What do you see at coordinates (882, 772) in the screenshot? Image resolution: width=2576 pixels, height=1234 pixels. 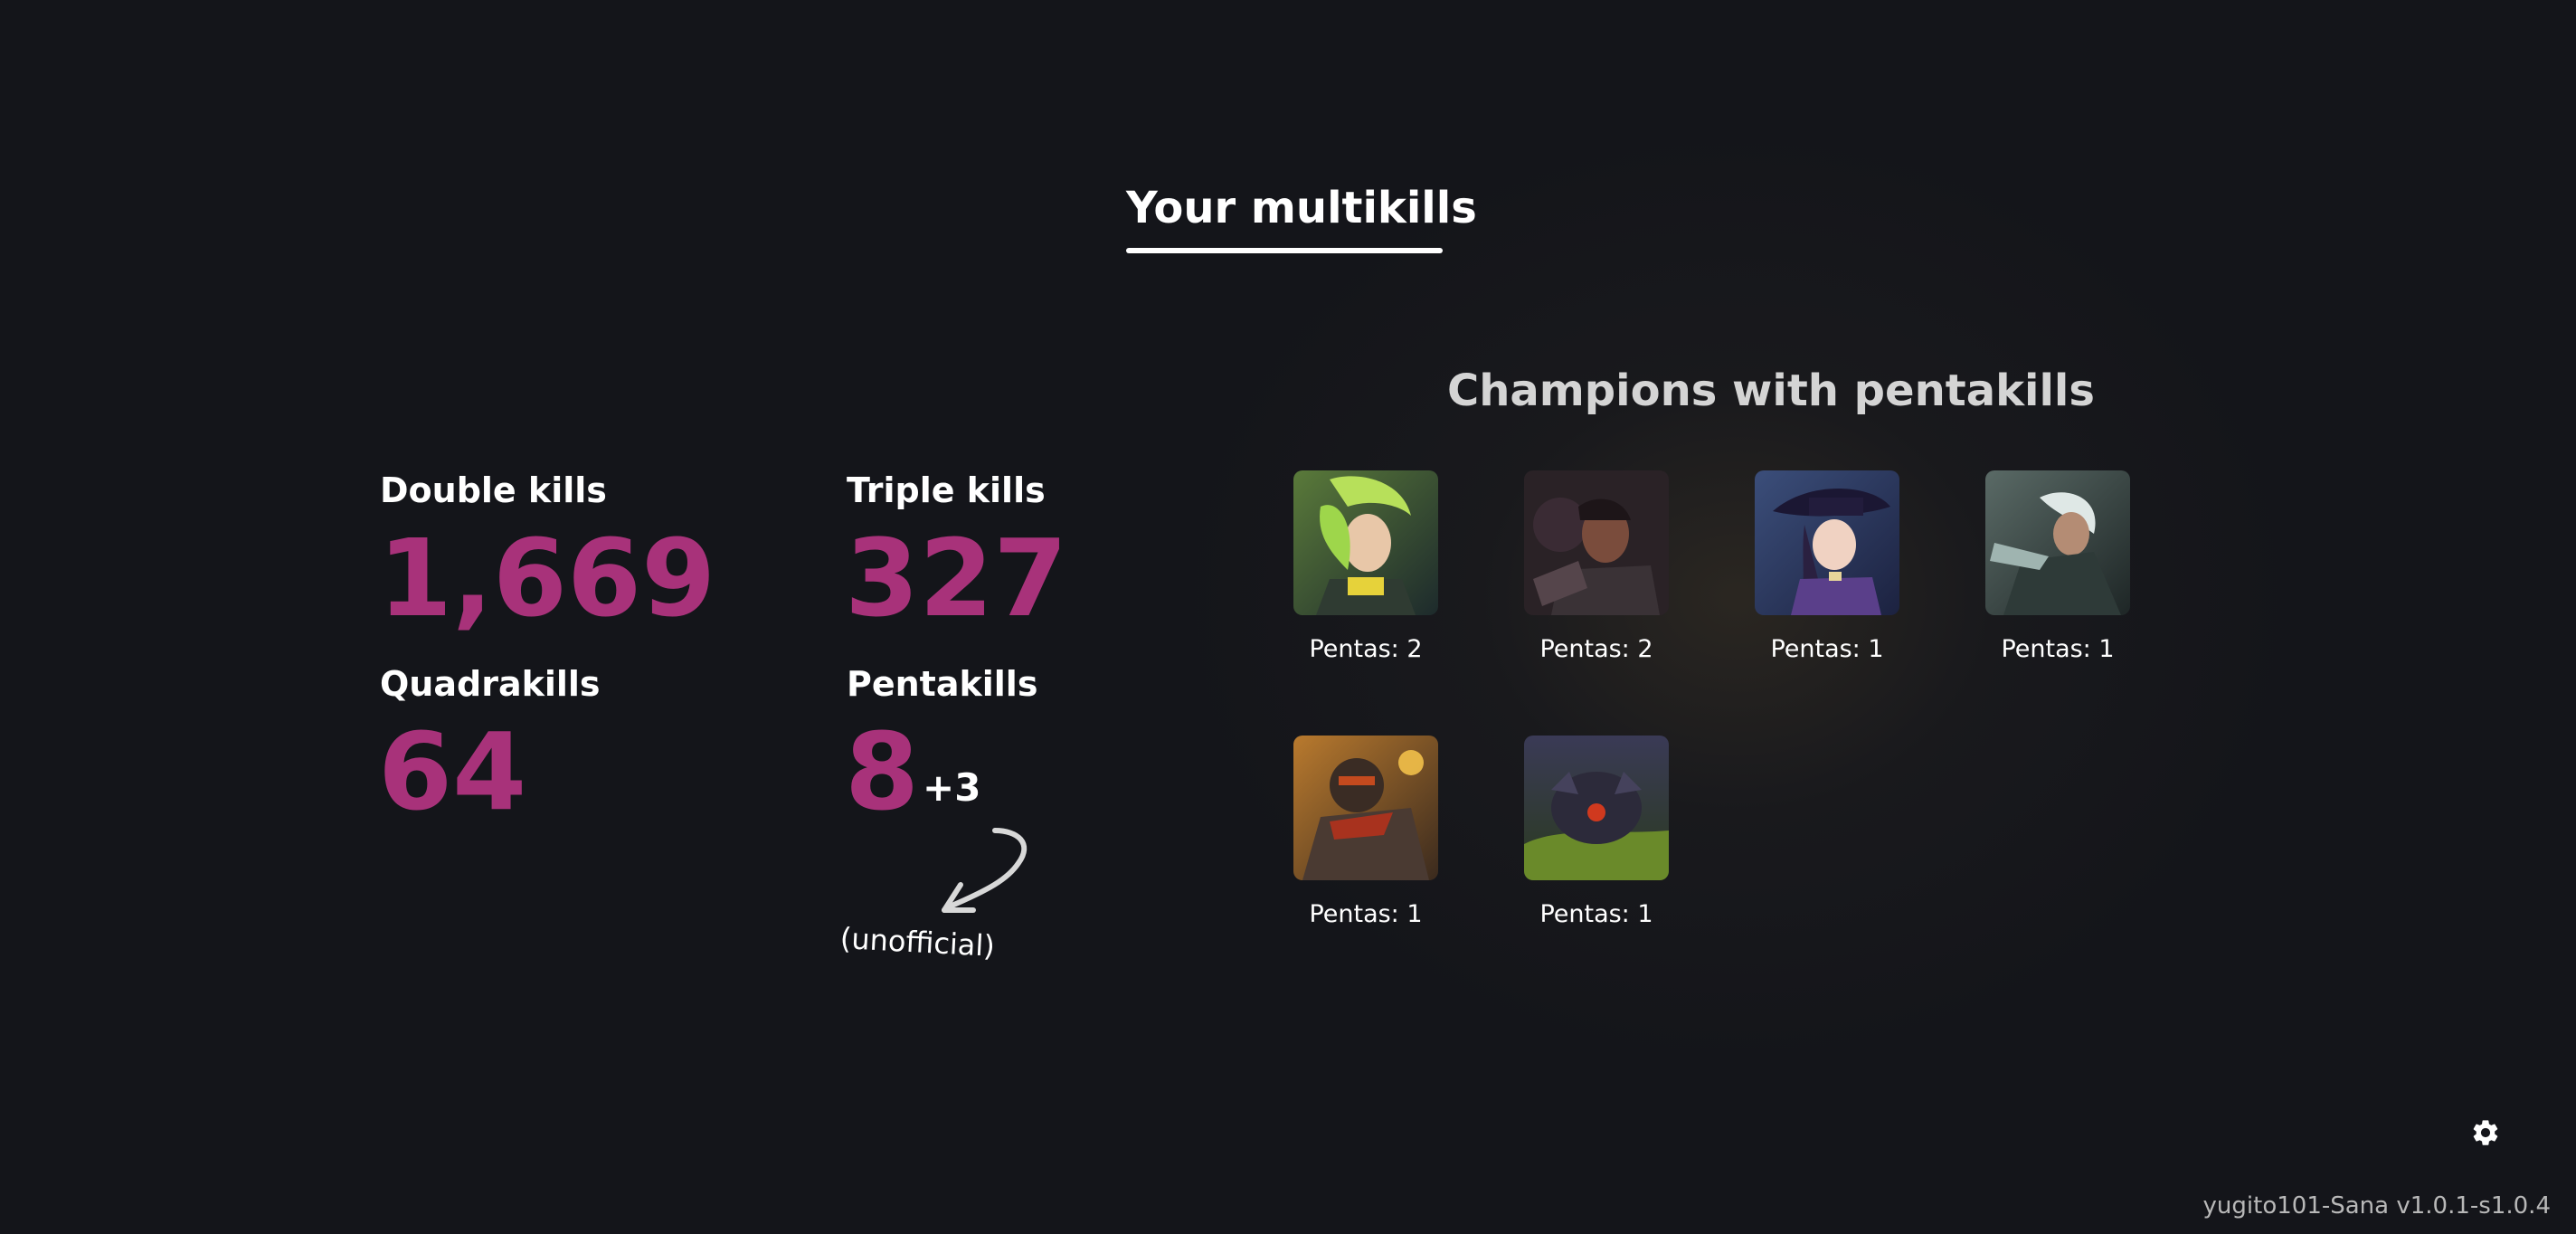 I see `pentakills-value: 8` at bounding box center [882, 772].